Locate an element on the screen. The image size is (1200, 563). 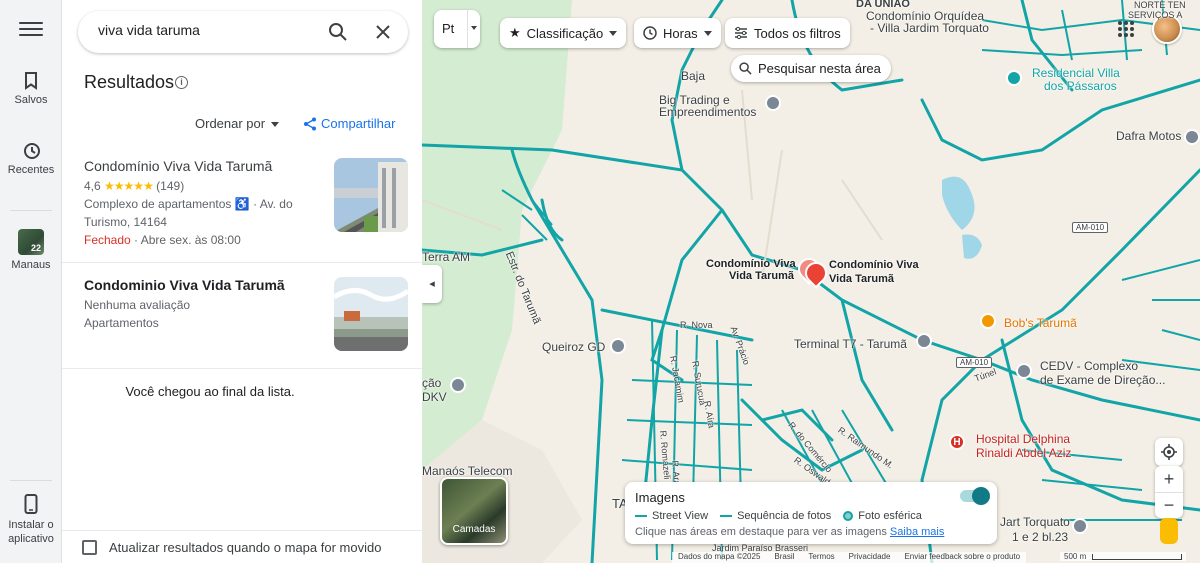
rating-row: 4,6 ★★★★★ (149) is located at coordinates (134, 186).